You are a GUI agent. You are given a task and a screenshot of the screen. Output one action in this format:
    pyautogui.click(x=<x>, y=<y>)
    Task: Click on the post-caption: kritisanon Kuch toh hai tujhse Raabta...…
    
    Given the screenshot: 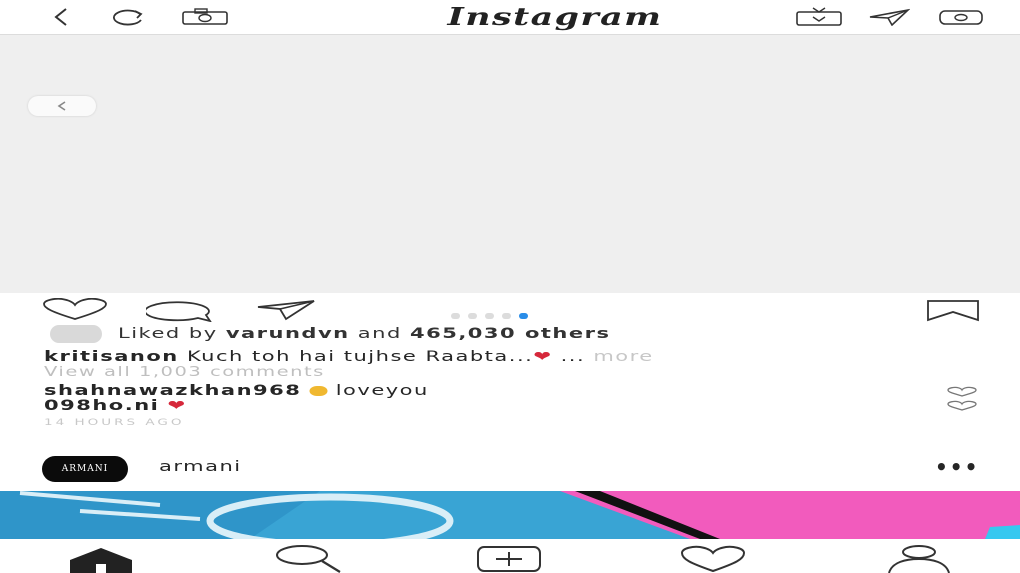 What is the action you would take?
    pyautogui.click(x=349, y=357)
    